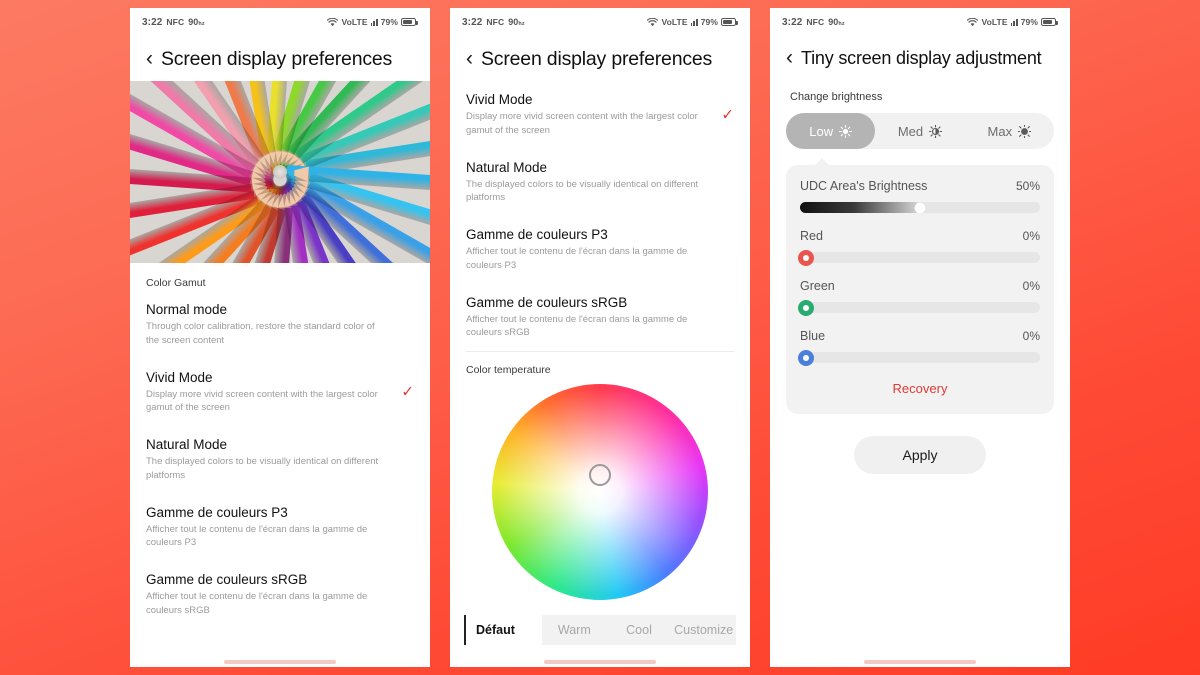 The width and height of the screenshot is (1200, 675). Describe the element at coordinates (1027, 186) in the screenshot. I see `slider-value: 50%` at that location.